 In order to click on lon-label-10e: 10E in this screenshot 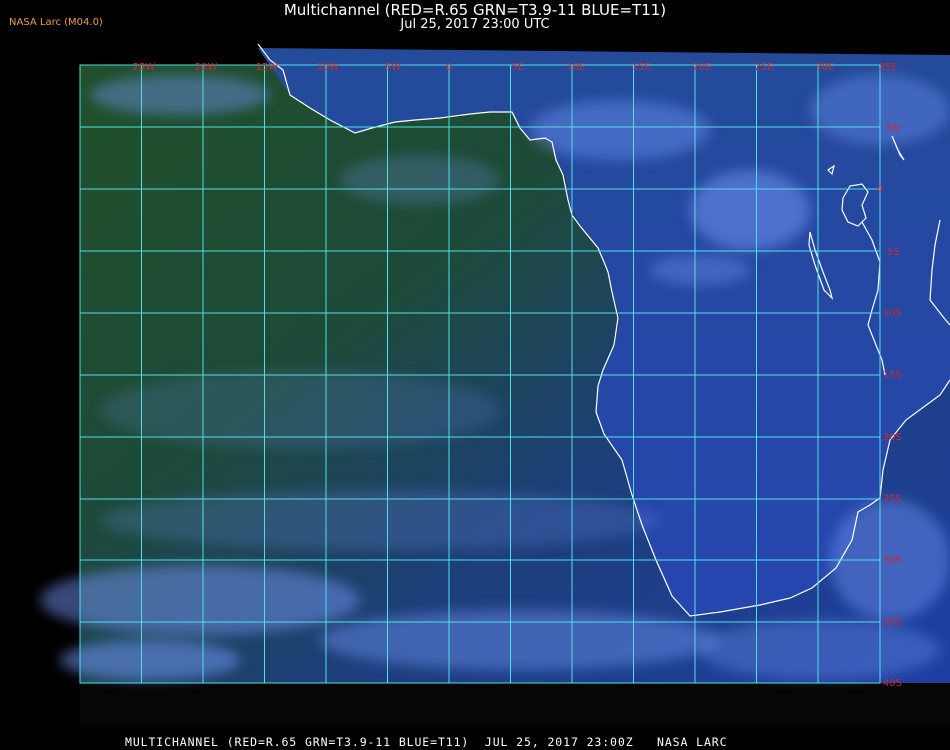, I will do `click(575, 67)`.